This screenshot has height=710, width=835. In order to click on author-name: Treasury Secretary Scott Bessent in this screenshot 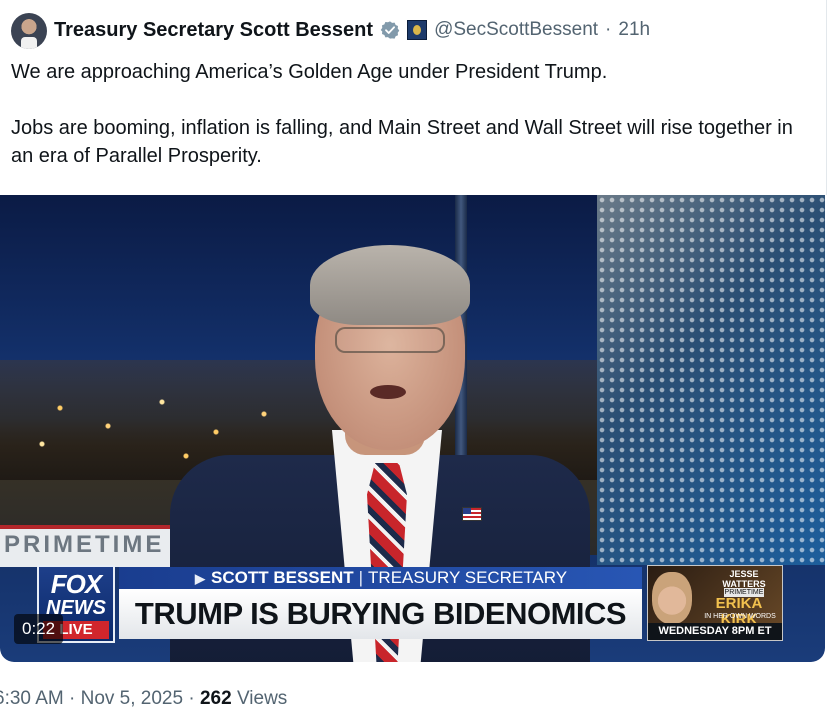, I will do `click(213, 30)`.